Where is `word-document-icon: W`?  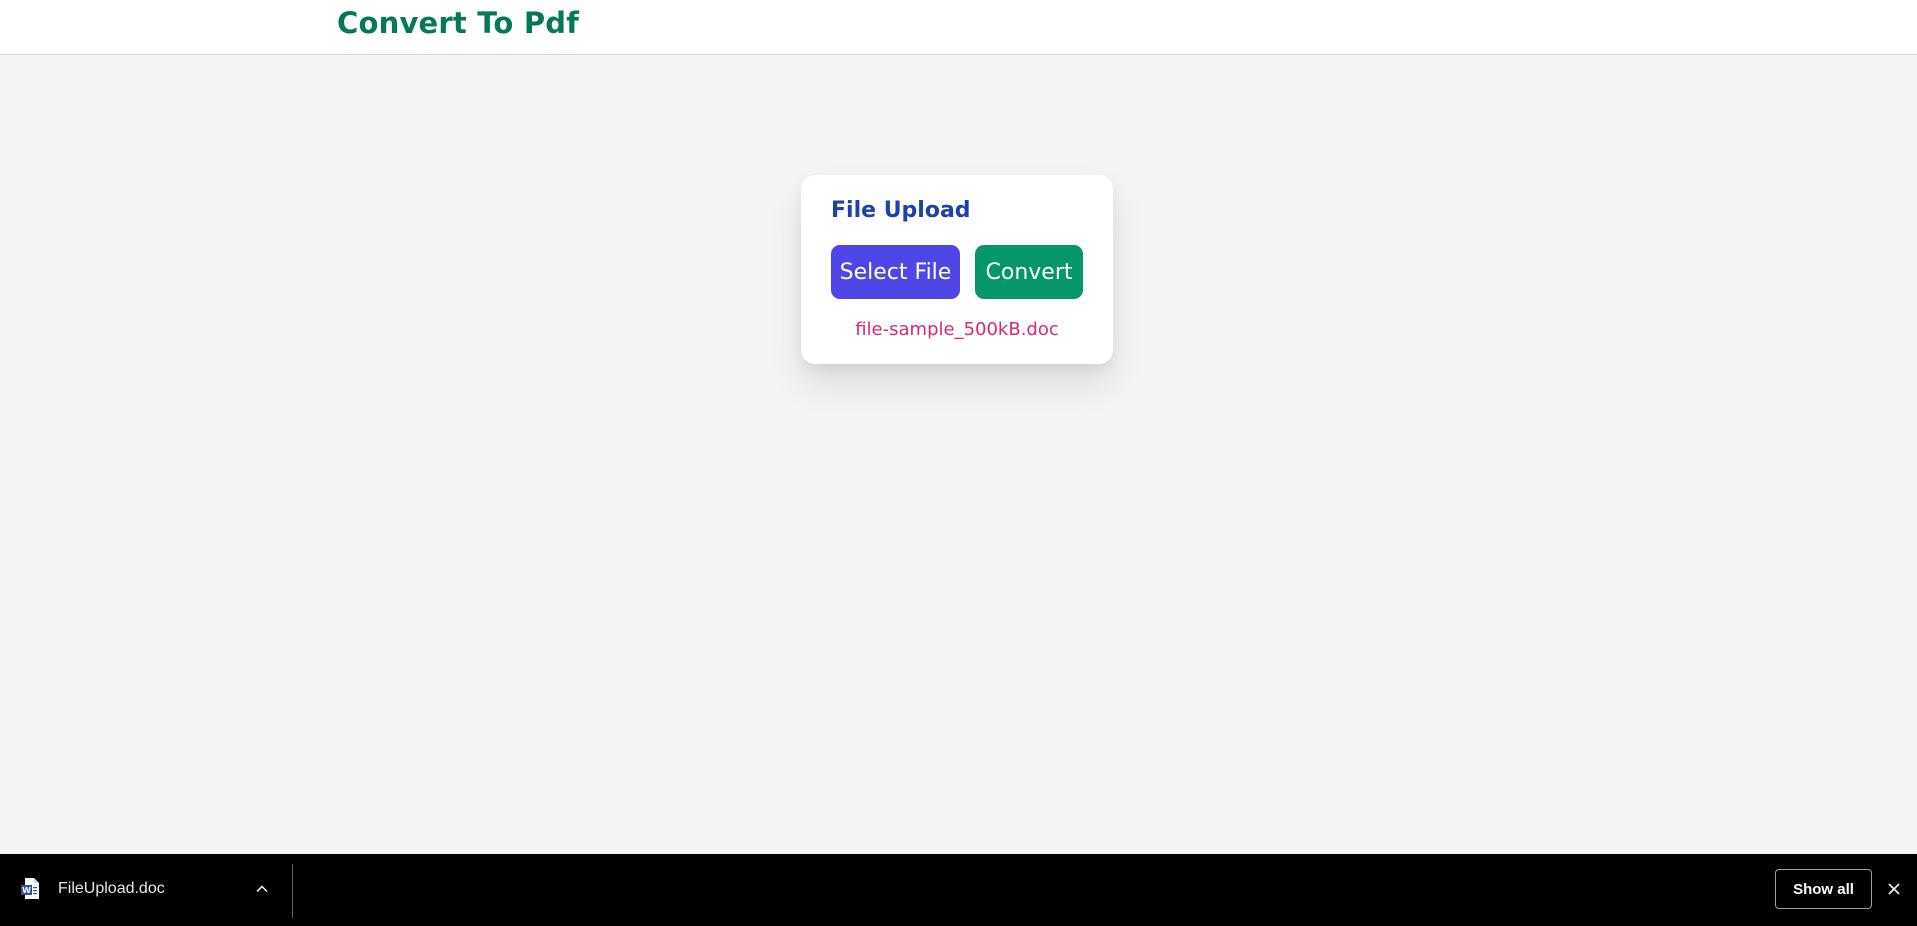
word-document-icon: W is located at coordinates (30, 888).